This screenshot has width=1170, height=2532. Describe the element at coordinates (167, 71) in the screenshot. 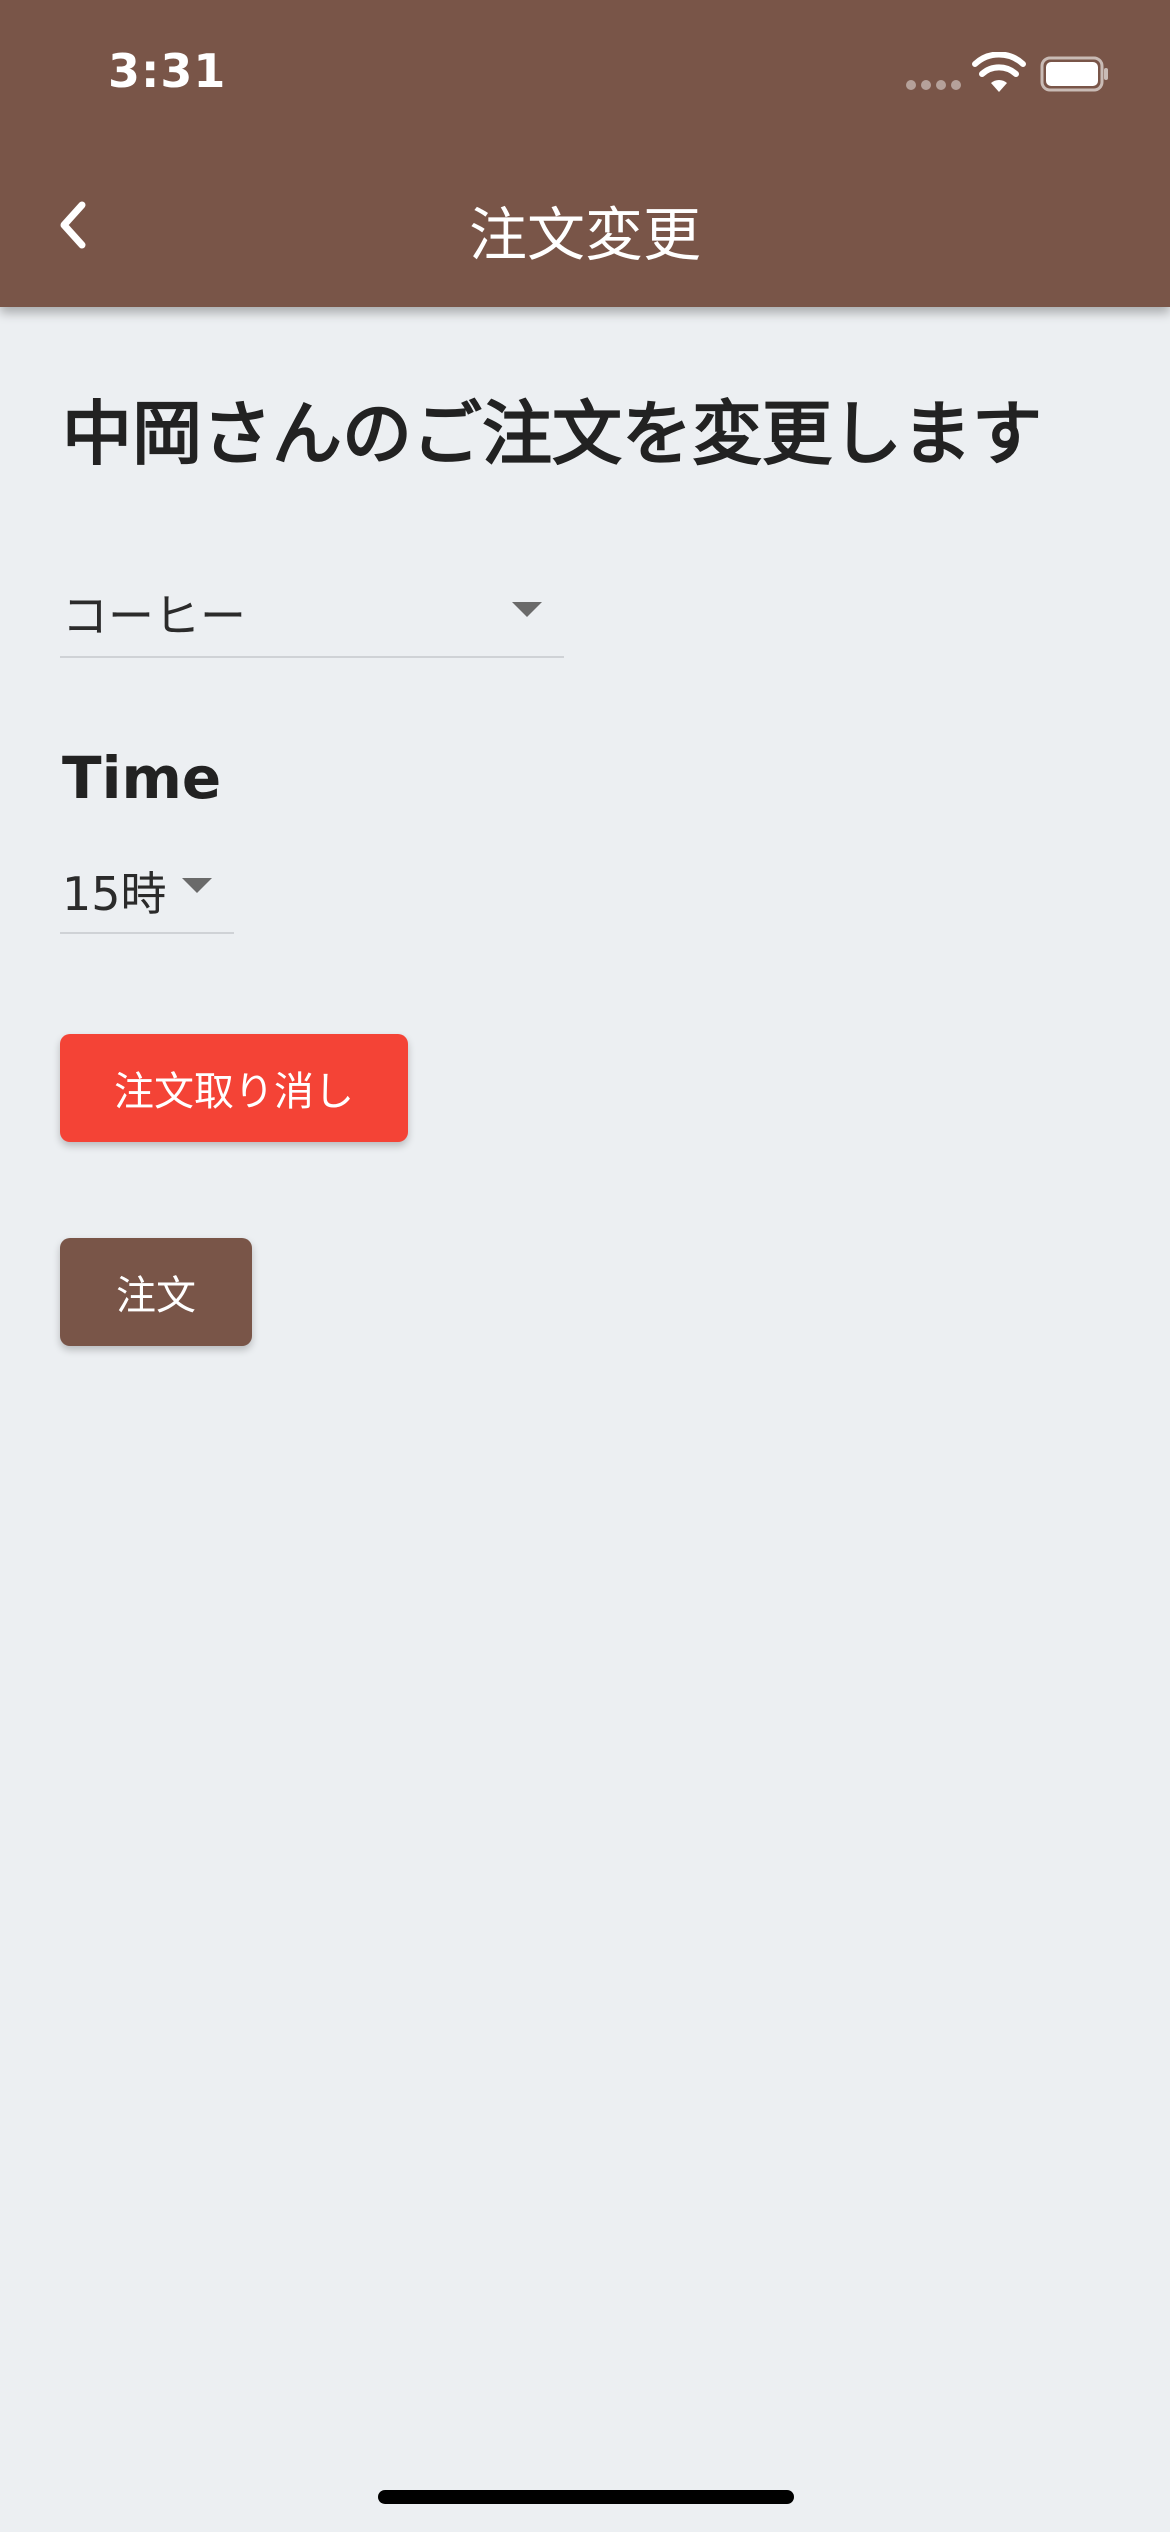

I see `status-time: 3:31` at that location.